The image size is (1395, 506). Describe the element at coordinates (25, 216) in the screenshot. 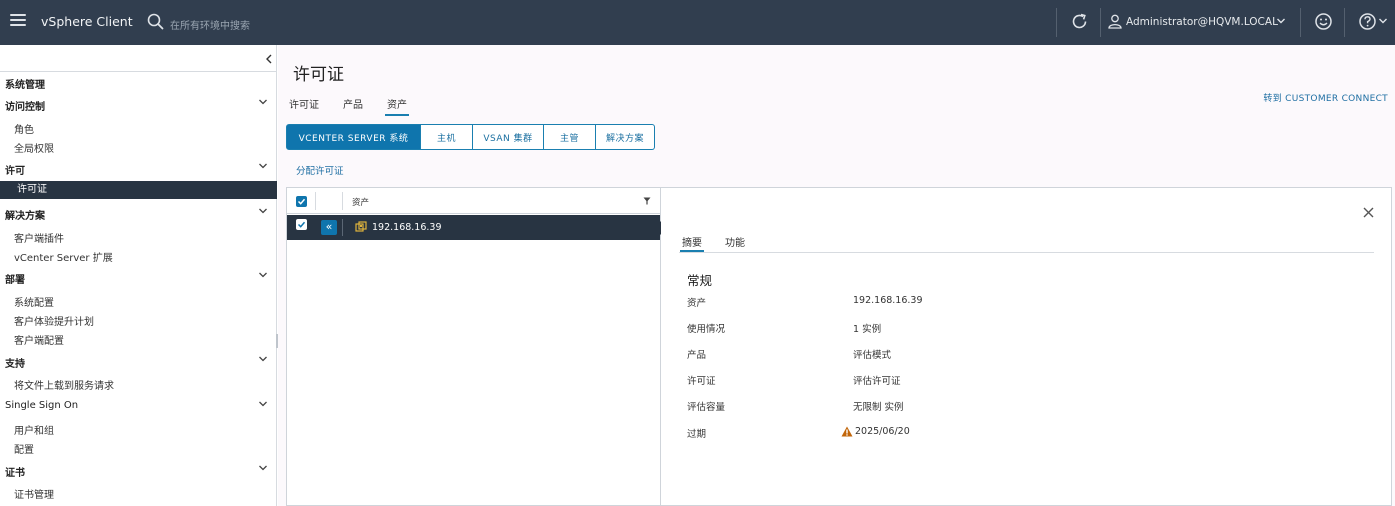

I see `sidebar-group-label: 解决方案` at that location.